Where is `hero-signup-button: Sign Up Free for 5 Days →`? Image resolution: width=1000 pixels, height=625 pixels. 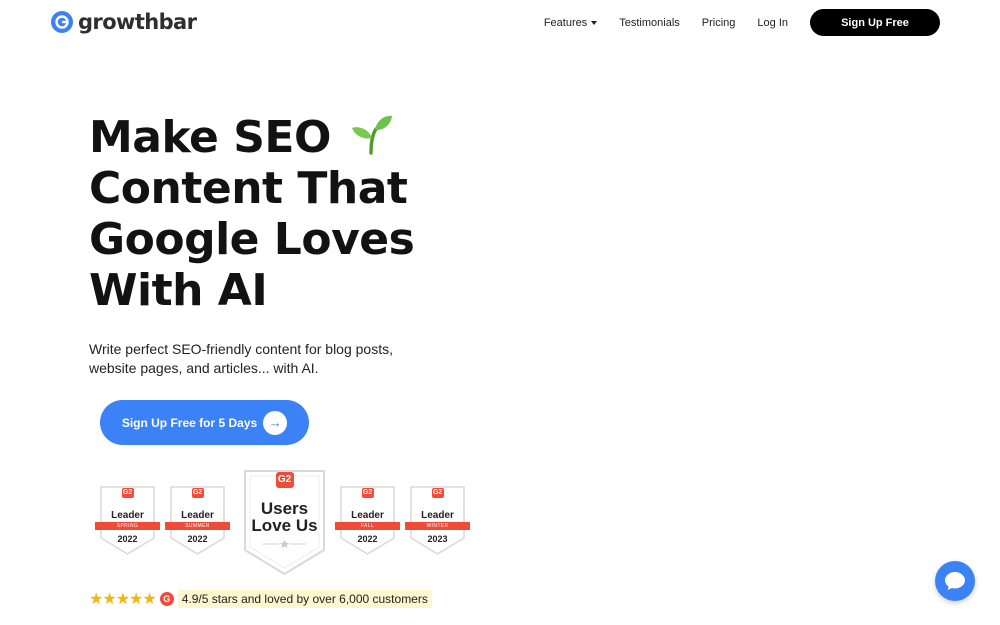 hero-signup-button: Sign Up Free for 5 Days → is located at coordinates (204, 422).